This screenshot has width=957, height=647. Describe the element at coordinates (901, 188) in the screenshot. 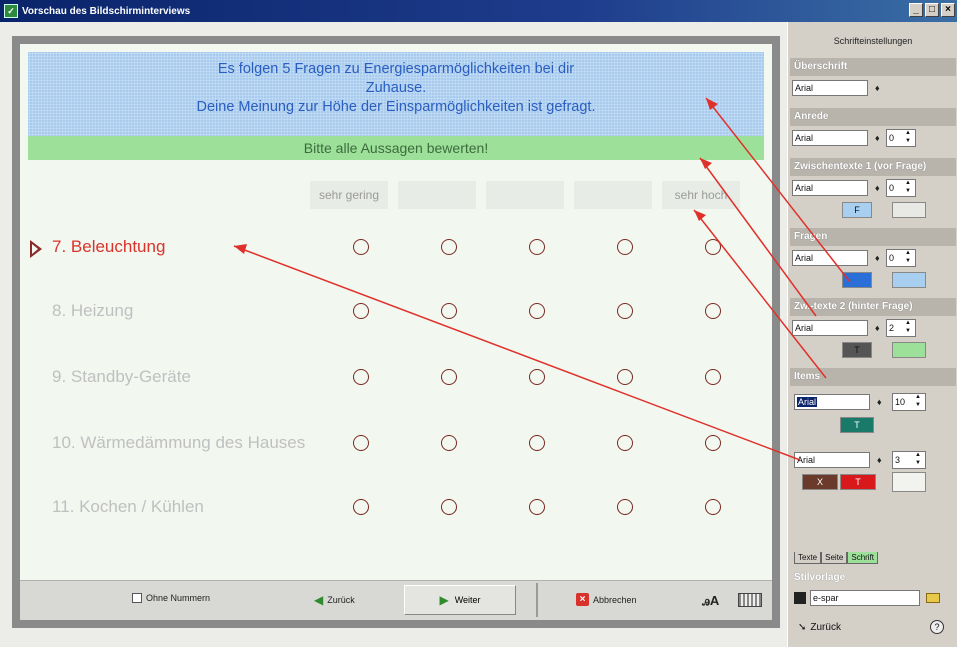

I see `zwischentexte1-size-stepper: 0` at that location.